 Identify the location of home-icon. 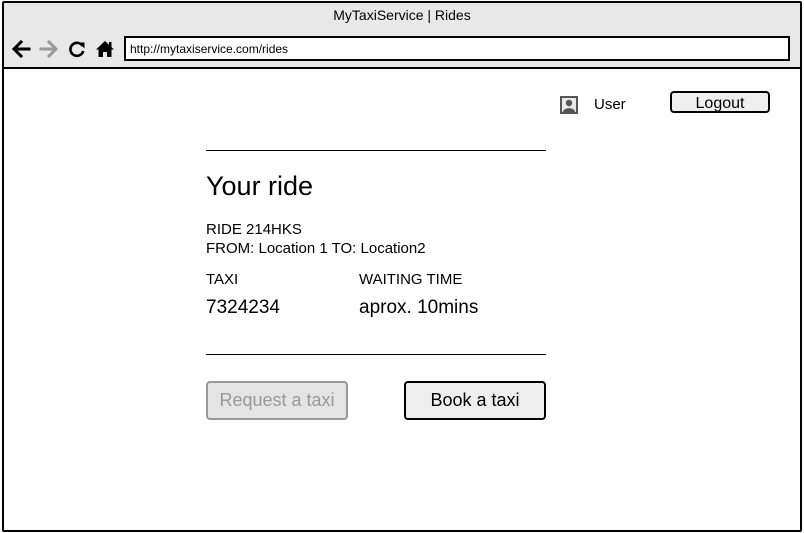
(105, 49).